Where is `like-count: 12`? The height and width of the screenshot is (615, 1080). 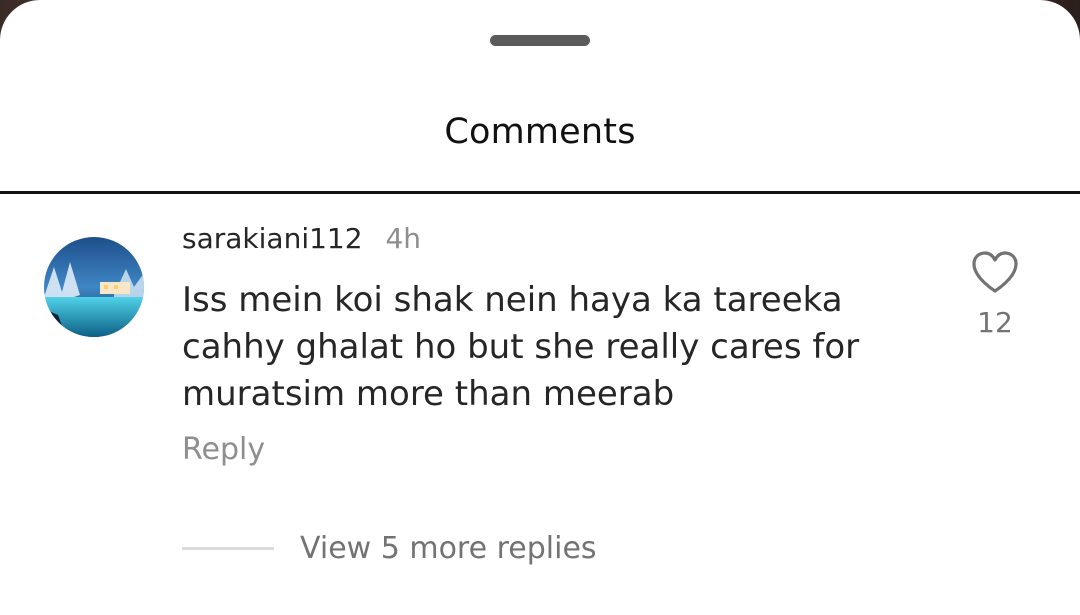
like-count: 12 is located at coordinates (995, 322).